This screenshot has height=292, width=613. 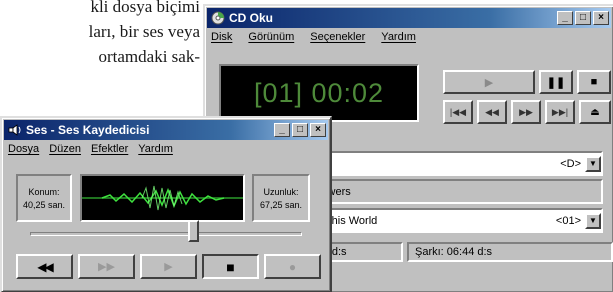 I want to click on previous-track-button: |◀◀, so click(x=458, y=112).